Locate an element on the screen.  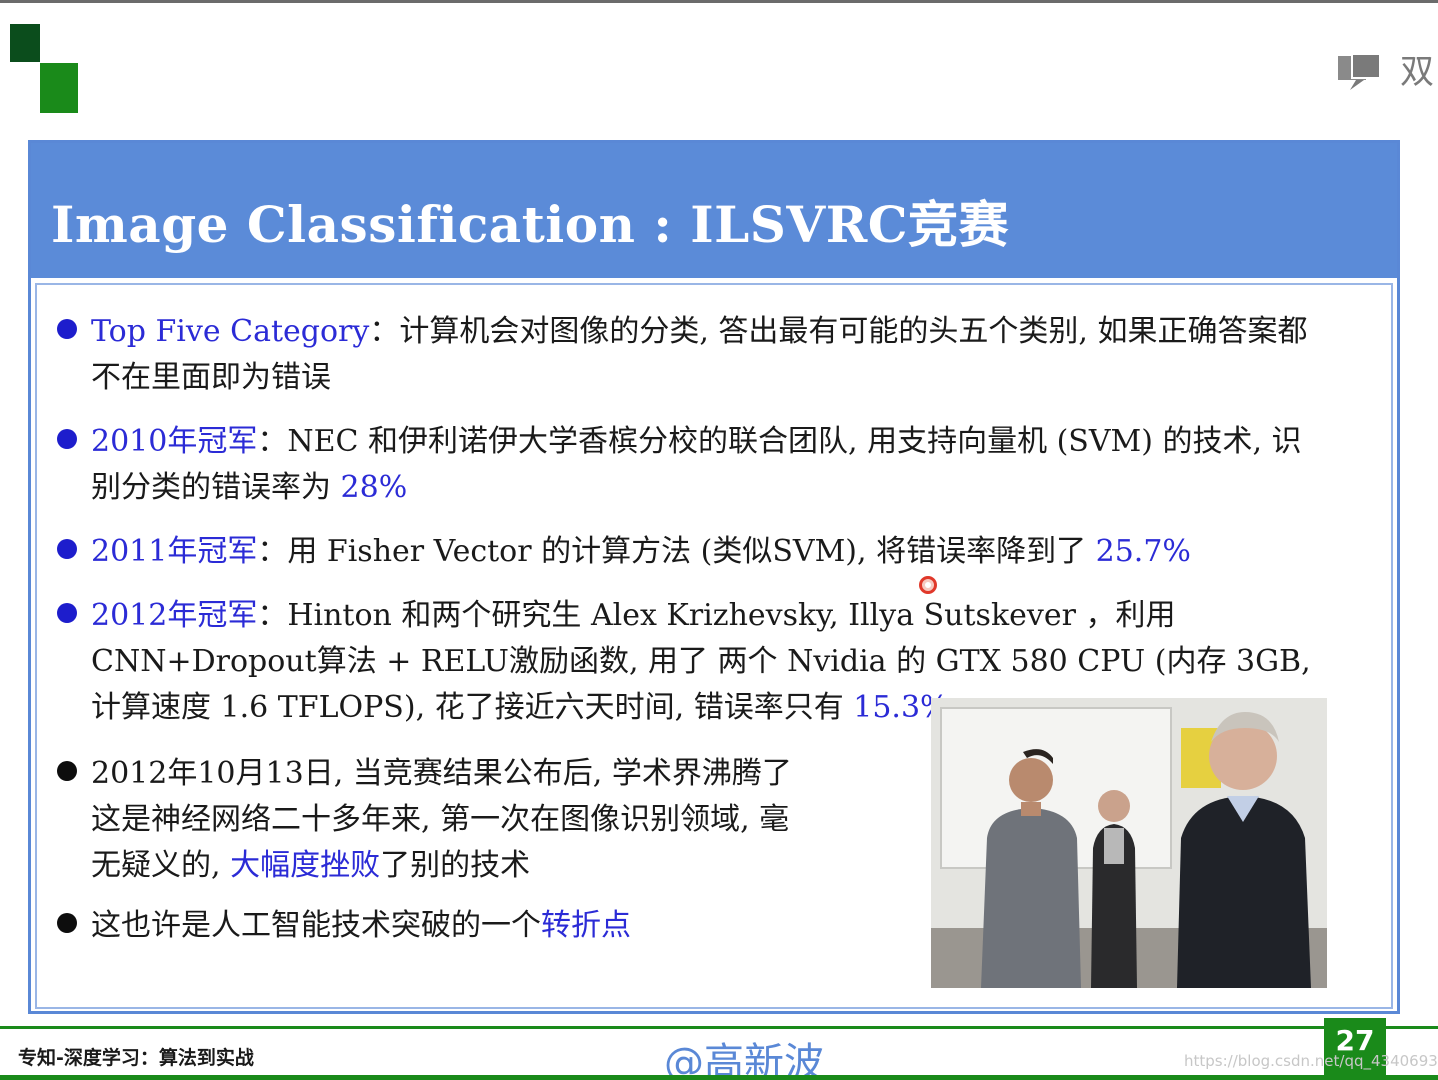
slide-title: Image Classification : ILSVRC竞赛 is located at coordinates (530, 224).